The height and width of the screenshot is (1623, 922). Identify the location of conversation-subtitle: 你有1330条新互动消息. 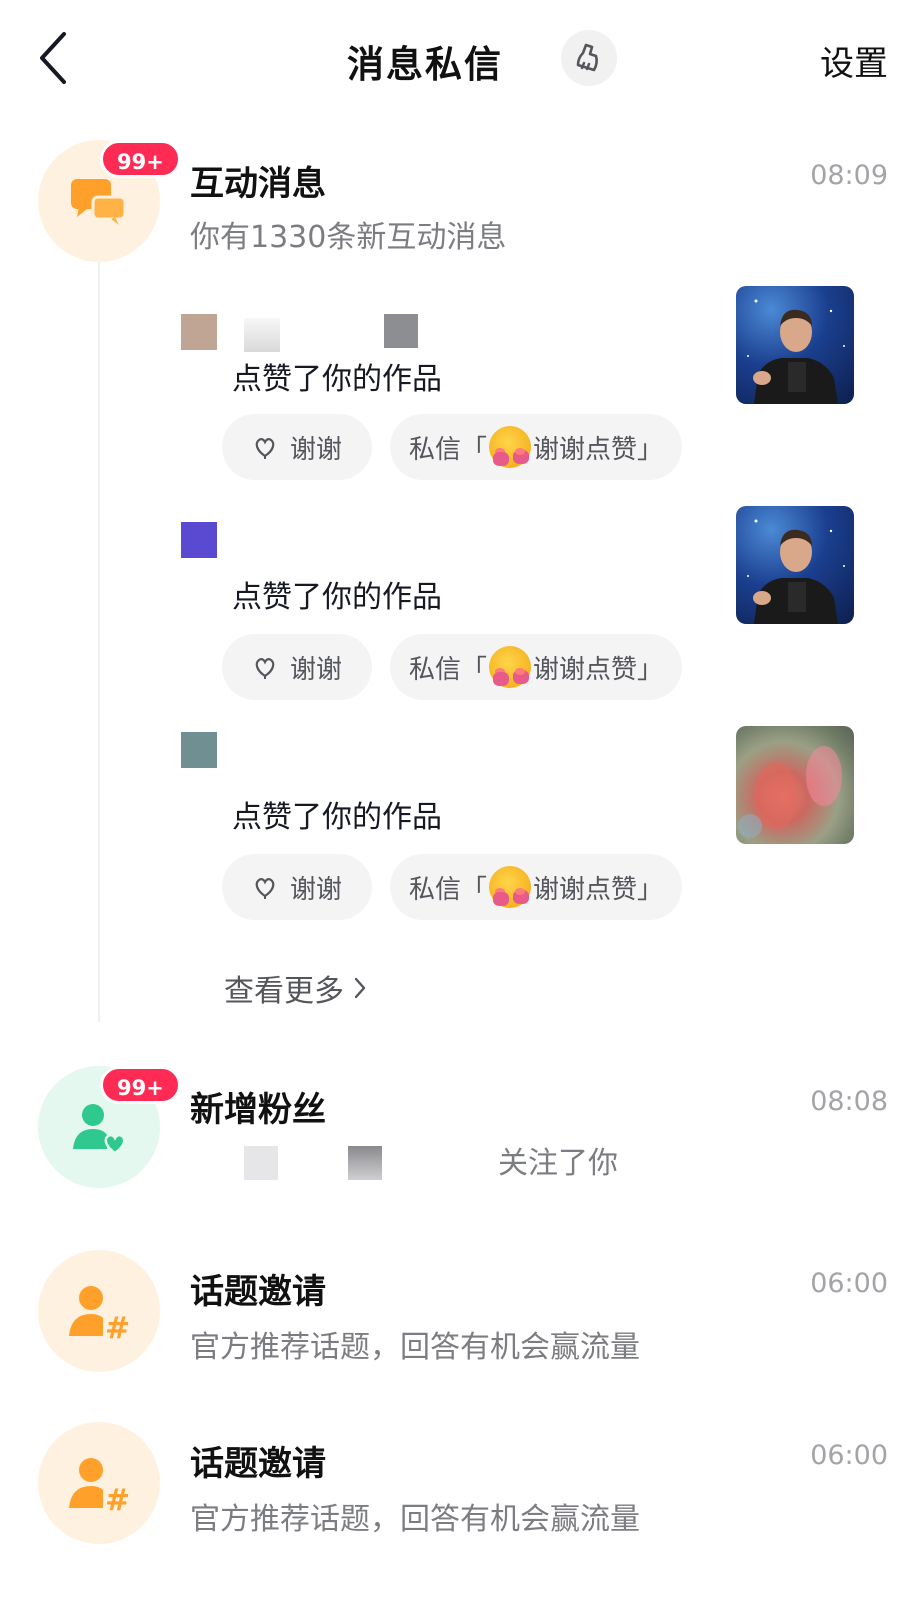
(348, 237).